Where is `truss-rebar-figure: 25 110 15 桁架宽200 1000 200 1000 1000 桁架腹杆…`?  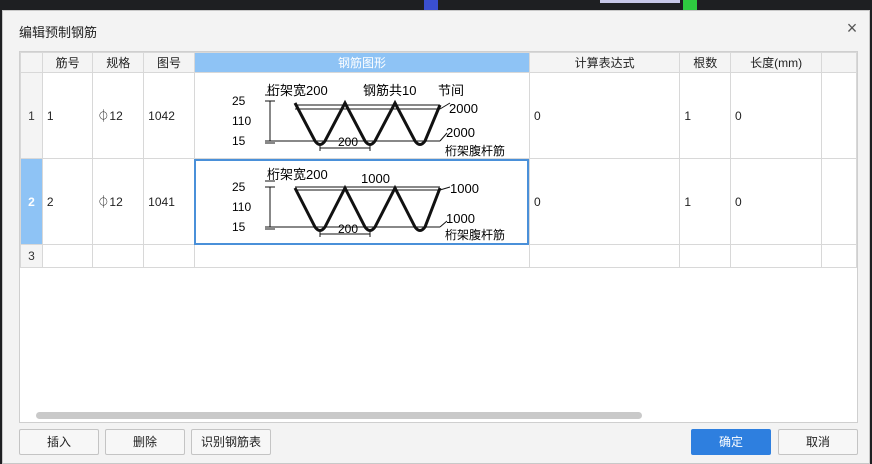
truss-rebar-figure: 25 110 15 桁架宽200 1000 200 1000 1000 桁架腹杆… is located at coordinates (368, 204).